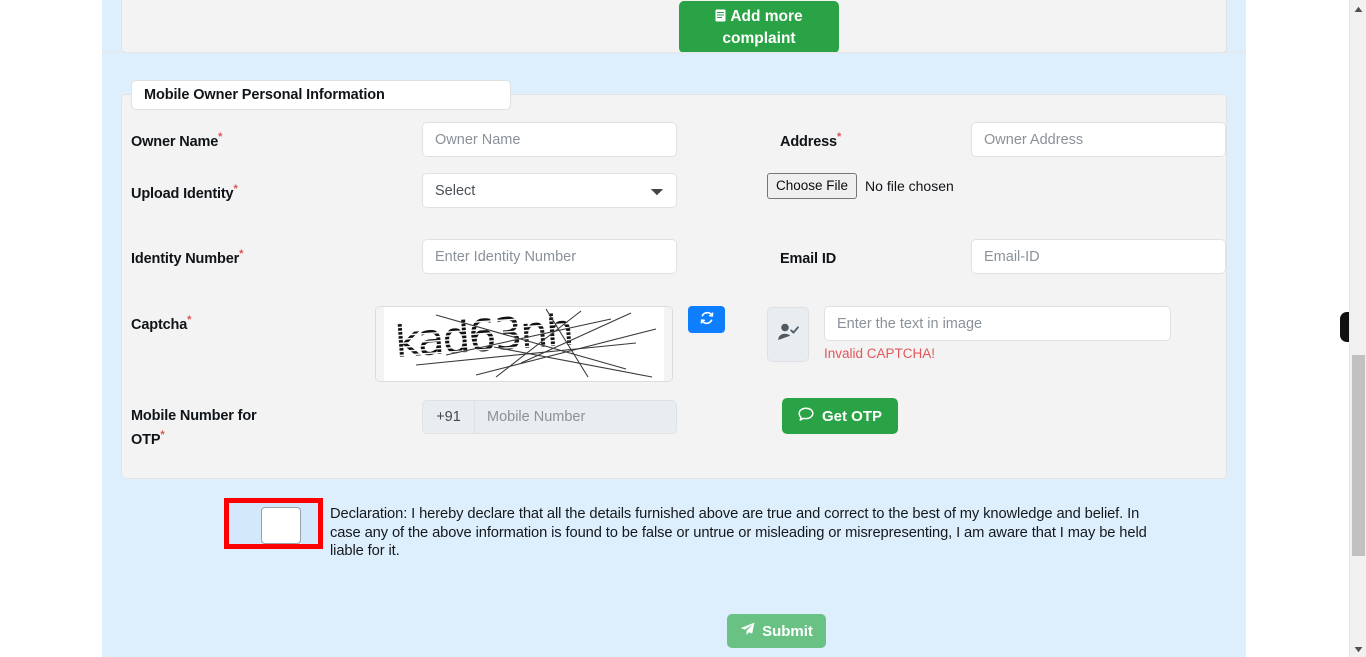  Describe the element at coordinates (747, 631) in the screenshot. I see `paper-plane-icon` at that location.